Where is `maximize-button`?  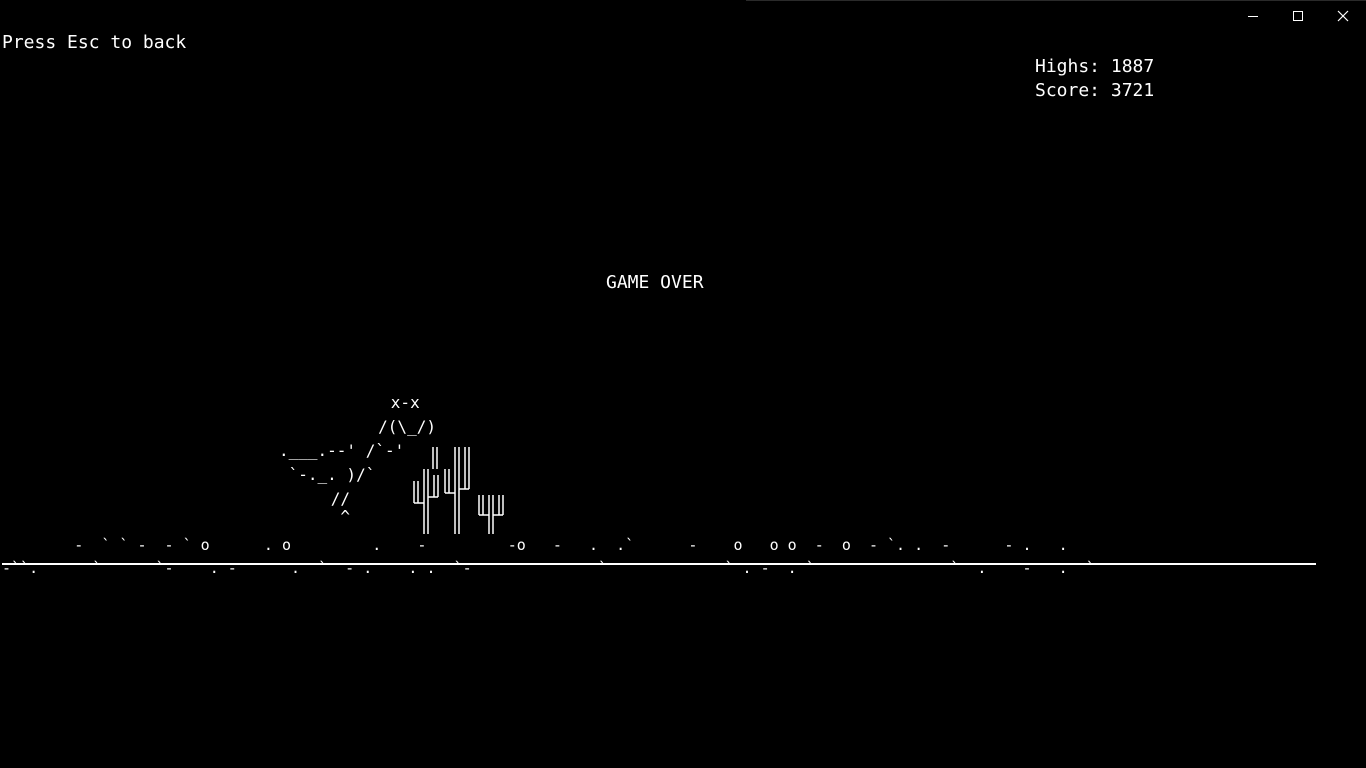 maximize-button is located at coordinates (1298, 15).